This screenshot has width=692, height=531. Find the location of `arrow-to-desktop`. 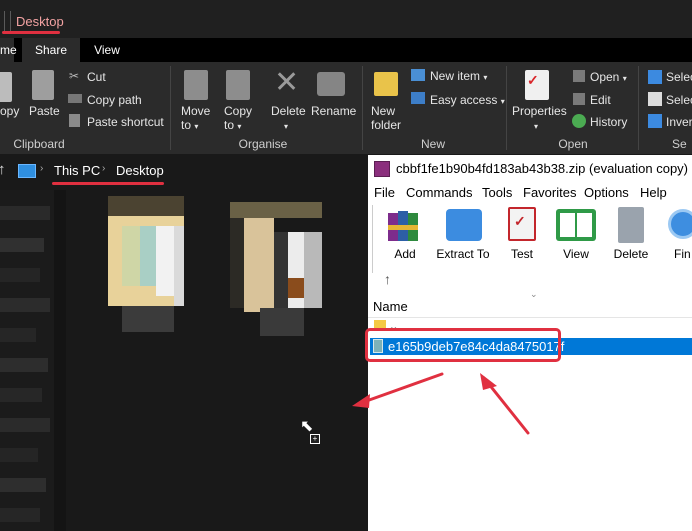

arrow-to-desktop is located at coordinates (400, 389).